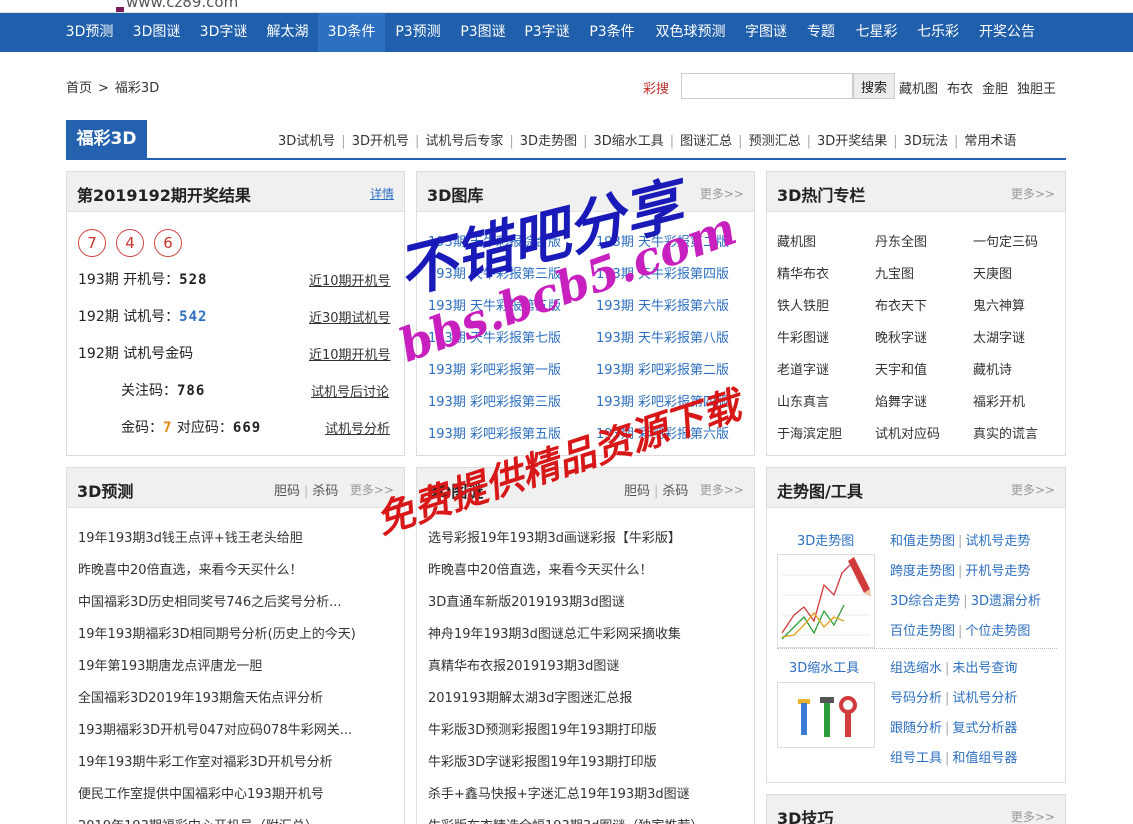 This screenshot has width=1133, height=824. I want to click on breadcrumb-current: 福彩3D, so click(137, 88).